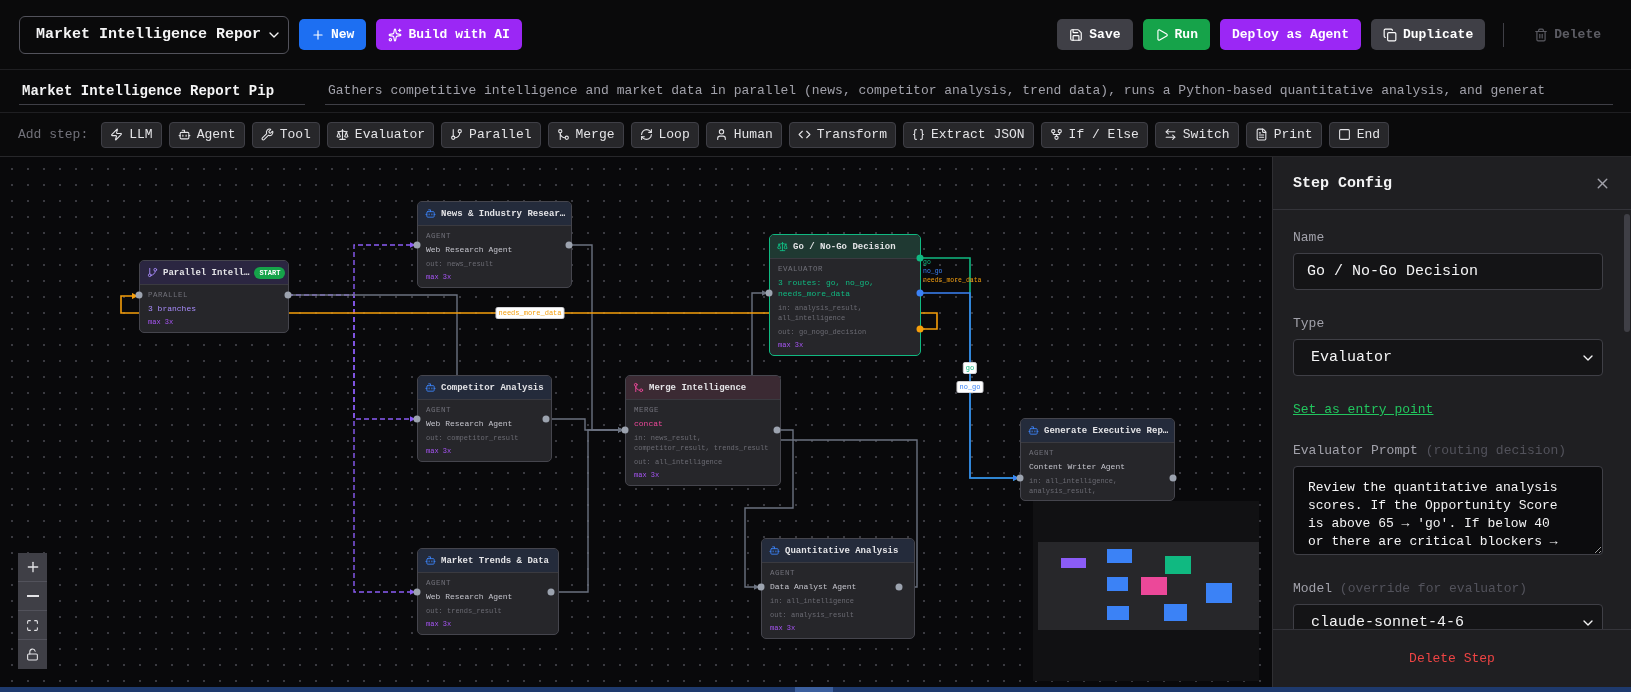  I want to click on node-title: Go / No-Go Decision, so click(845, 246).